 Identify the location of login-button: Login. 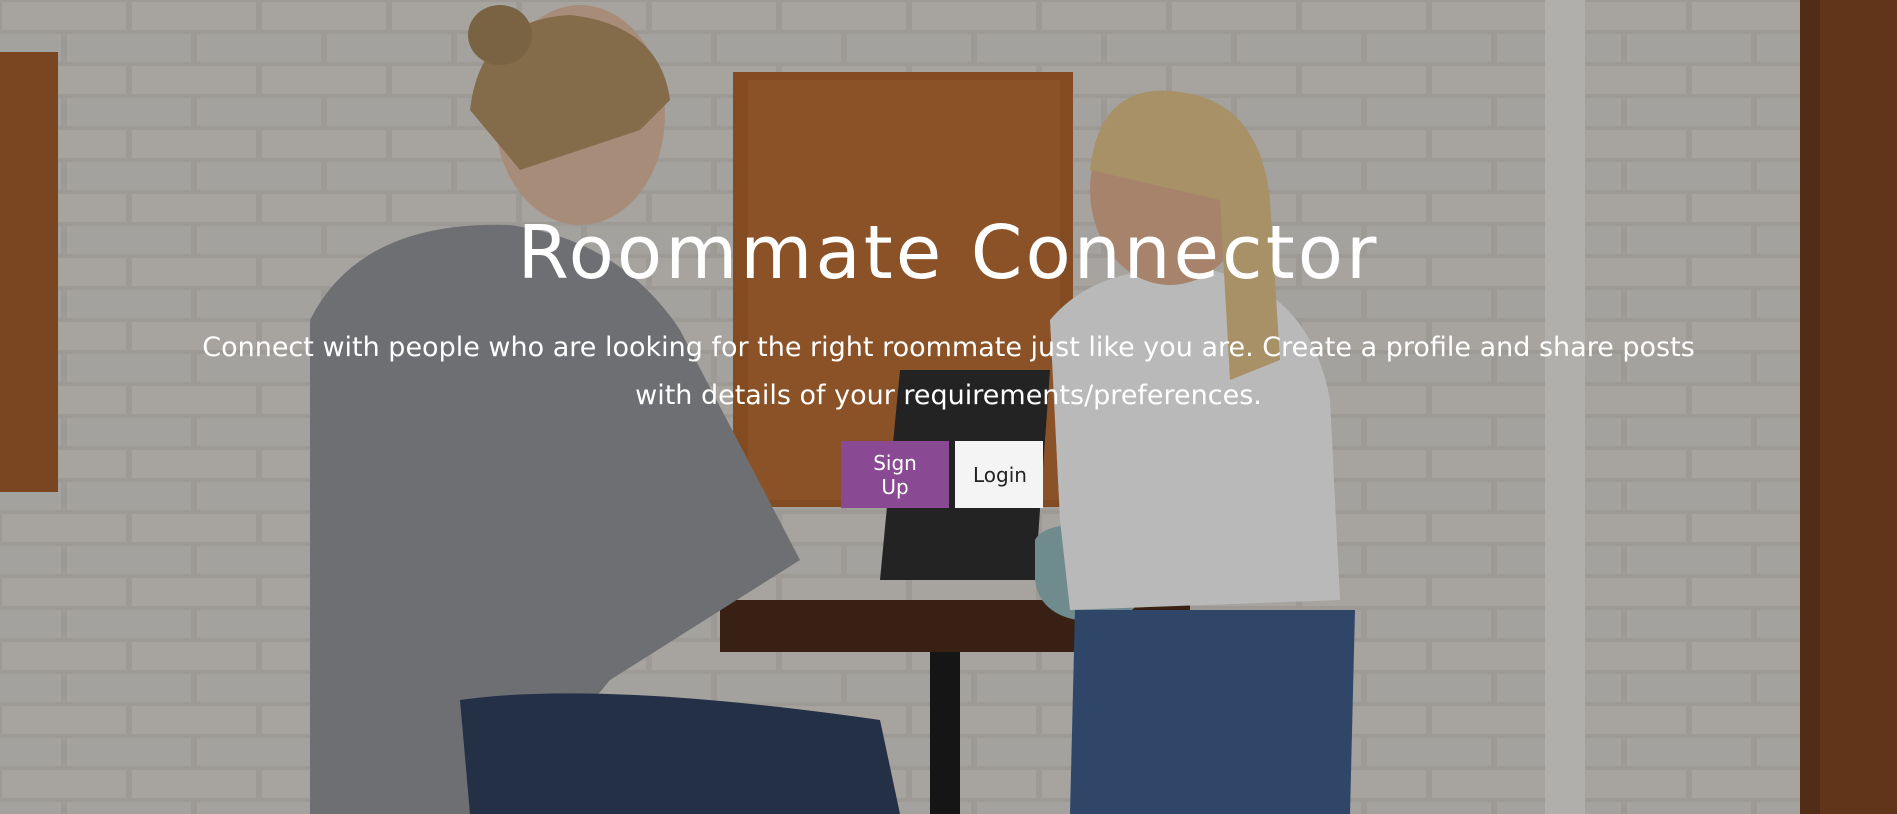
(999, 474).